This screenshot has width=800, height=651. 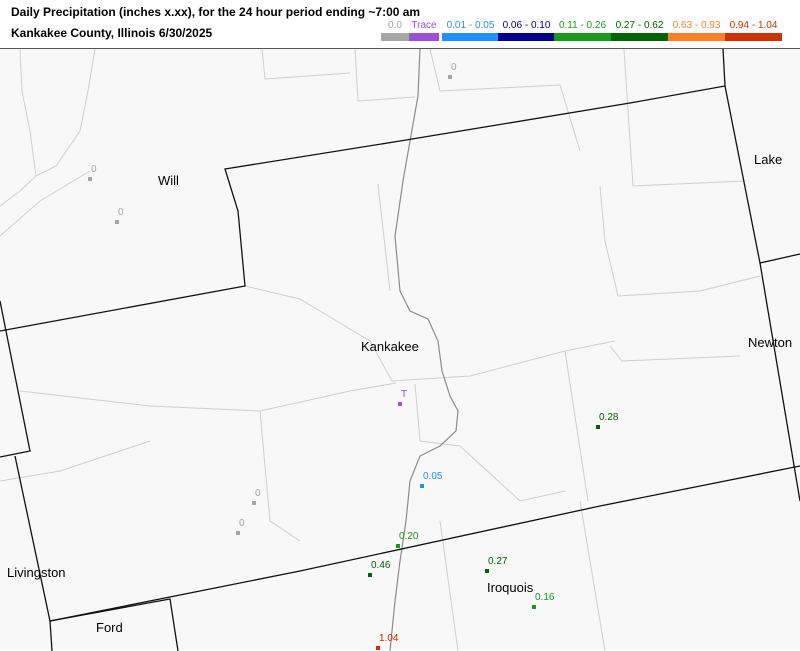 What do you see at coordinates (696, 25) in the screenshot?
I see `legend-label: 0.63 - 0.93` at bounding box center [696, 25].